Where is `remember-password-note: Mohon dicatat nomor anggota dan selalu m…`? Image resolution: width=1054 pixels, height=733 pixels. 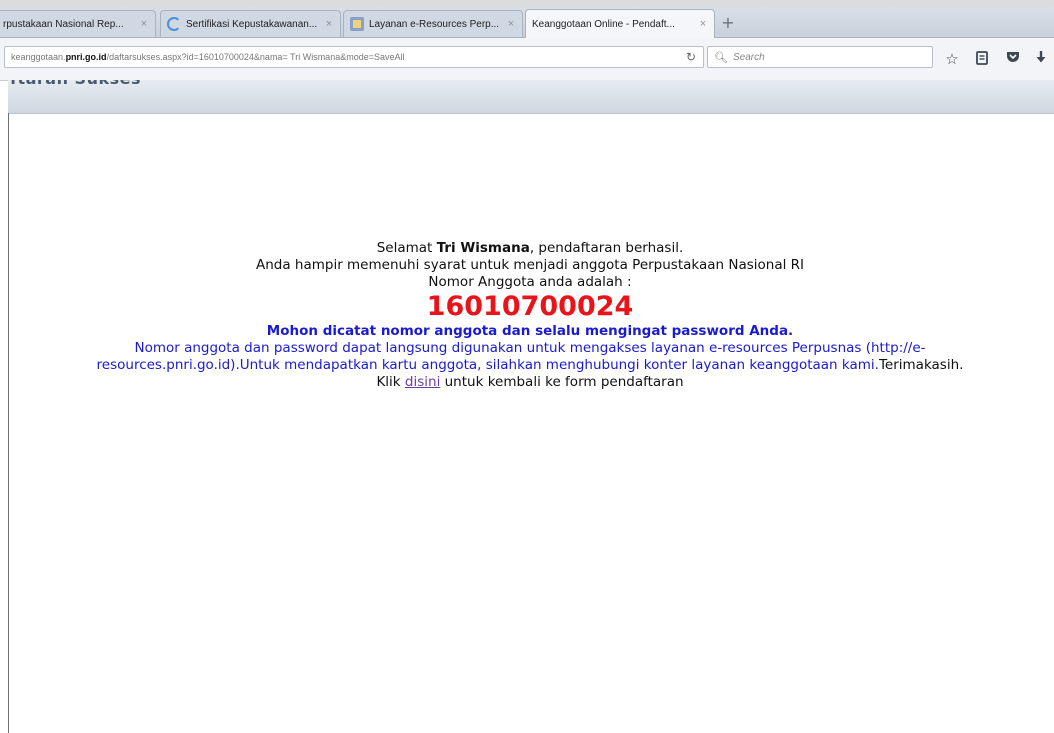 remember-password-note: Mohon dicatat nomor anggota dan selalu m… is located at coordinates (530, 331).